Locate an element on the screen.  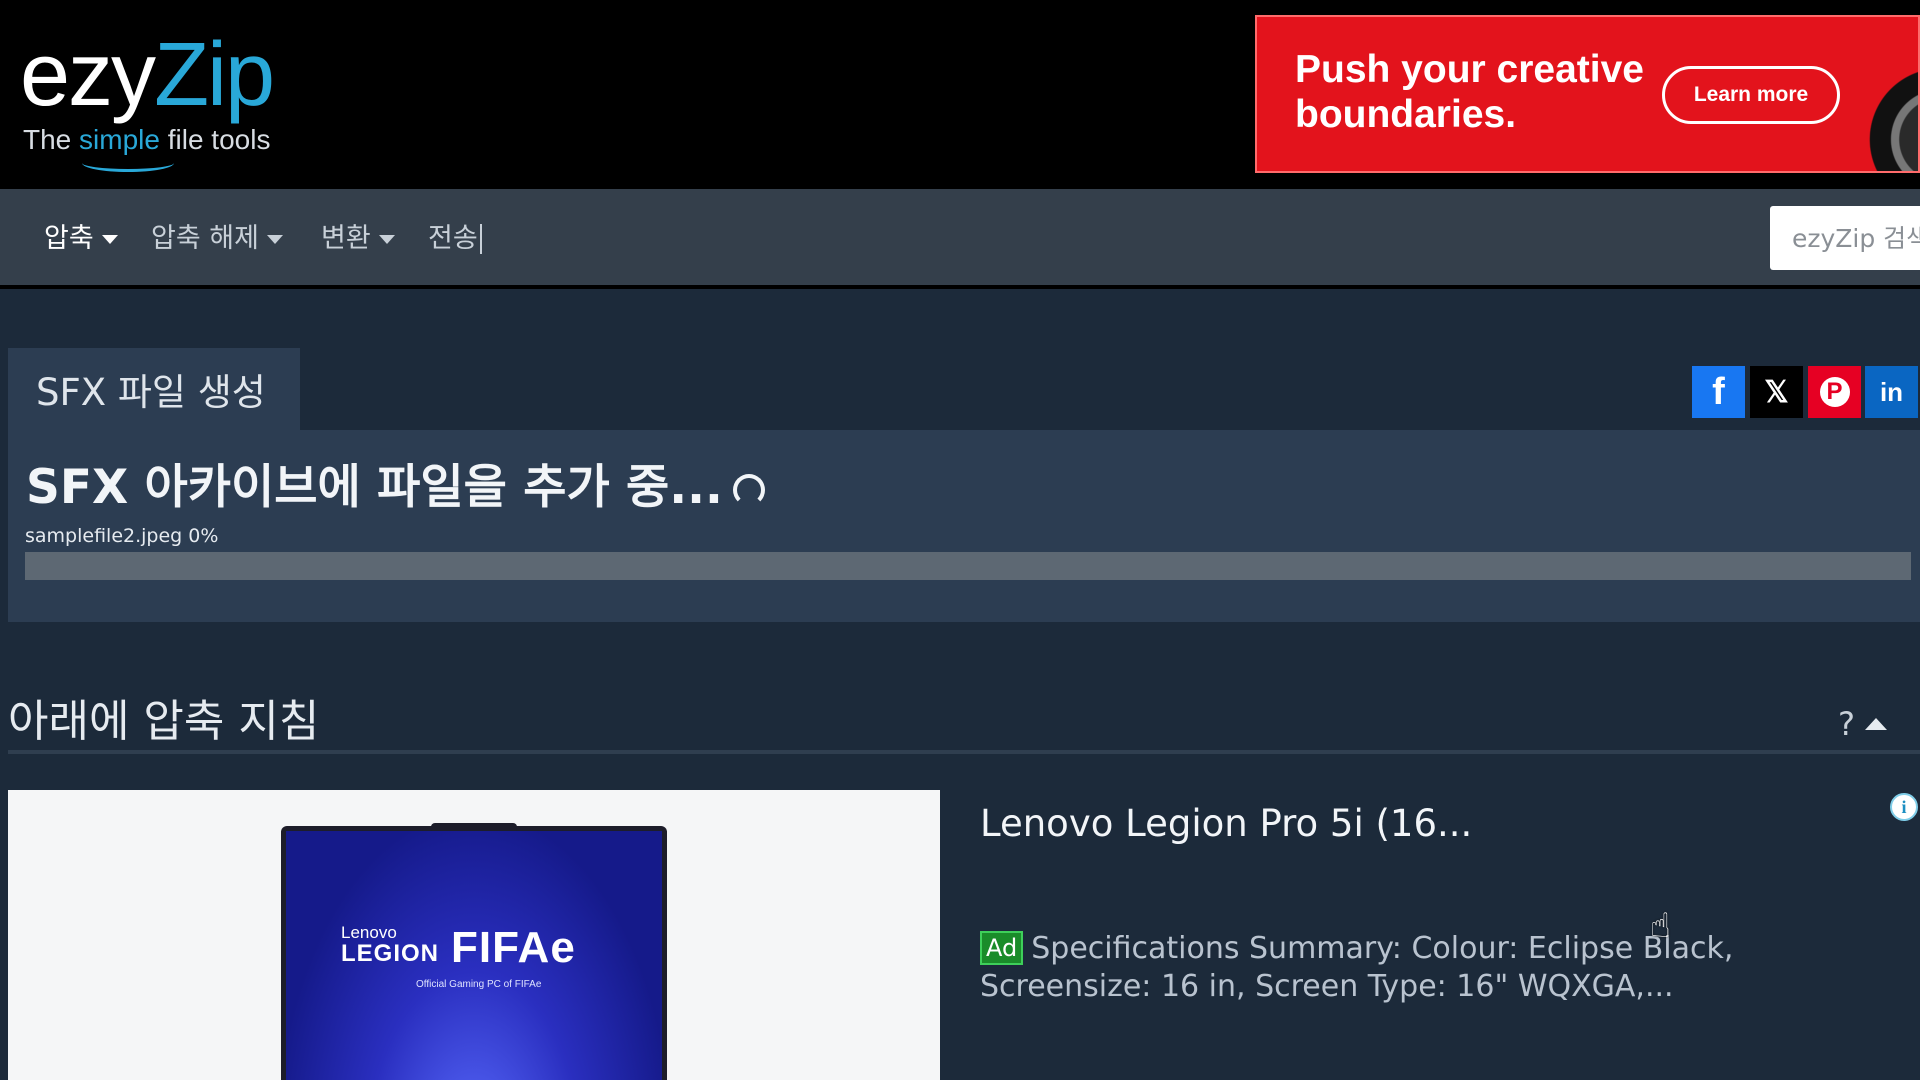
nav-compress-label: 압축 is located at coordinates (69, 238).